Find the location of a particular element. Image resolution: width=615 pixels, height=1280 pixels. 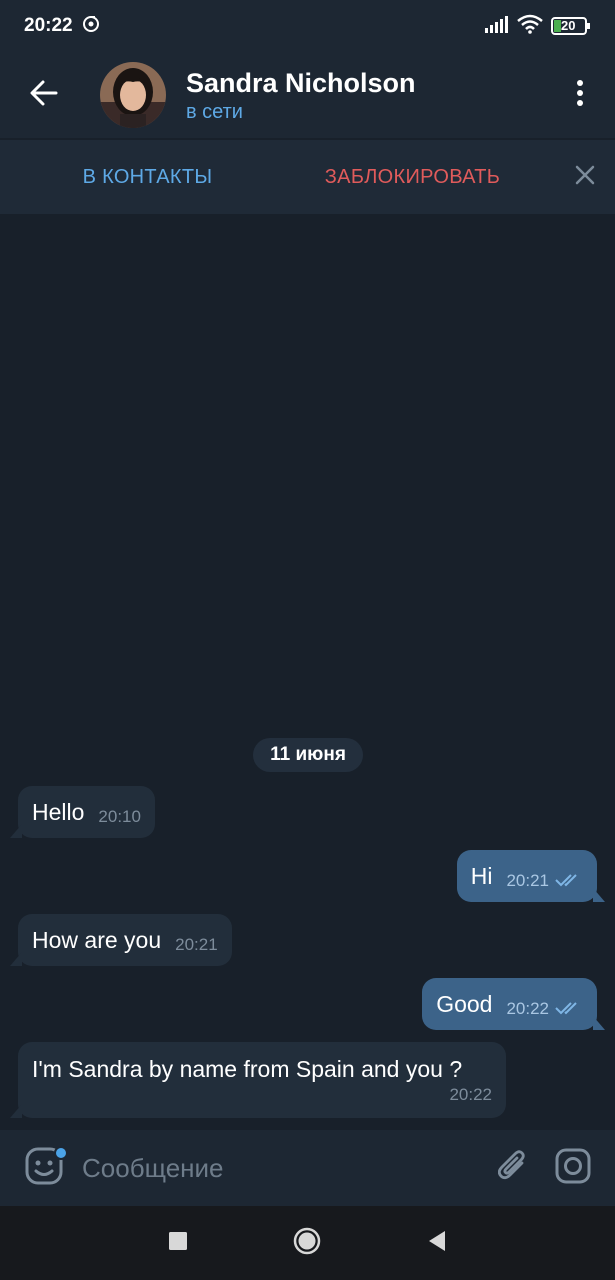

camera-button is located at coordinates (573, 1168).